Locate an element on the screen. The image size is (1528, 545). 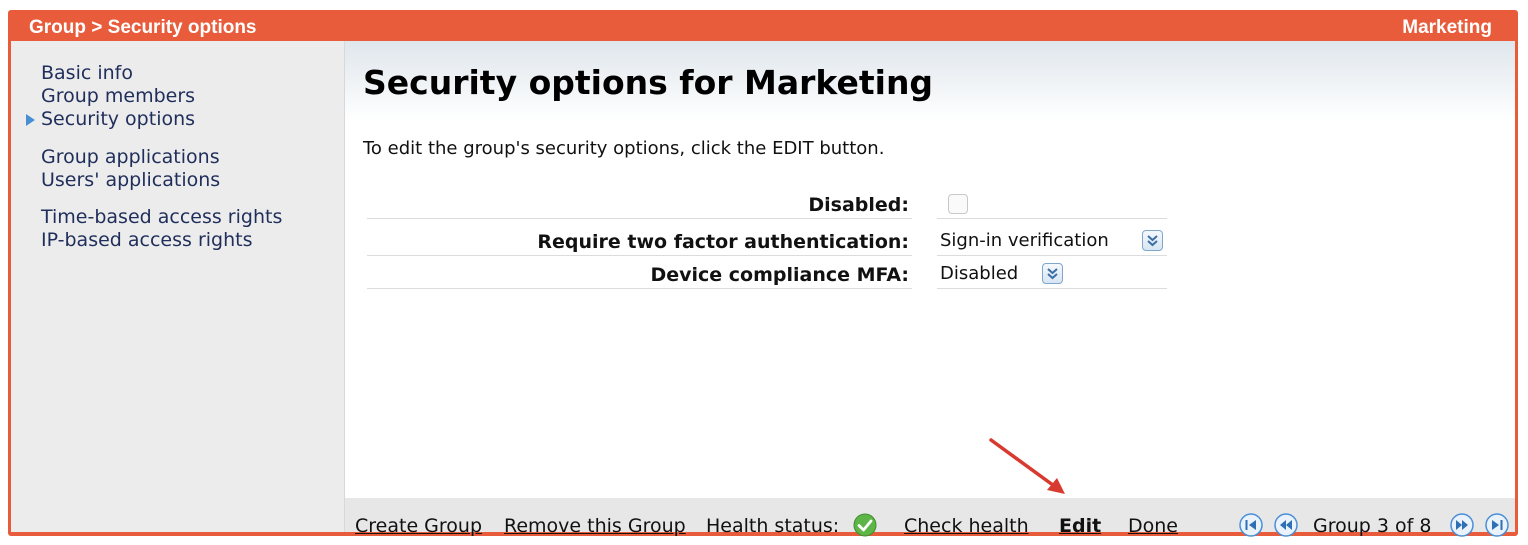
previous-page-icon is located at coordinates (1286, 525).